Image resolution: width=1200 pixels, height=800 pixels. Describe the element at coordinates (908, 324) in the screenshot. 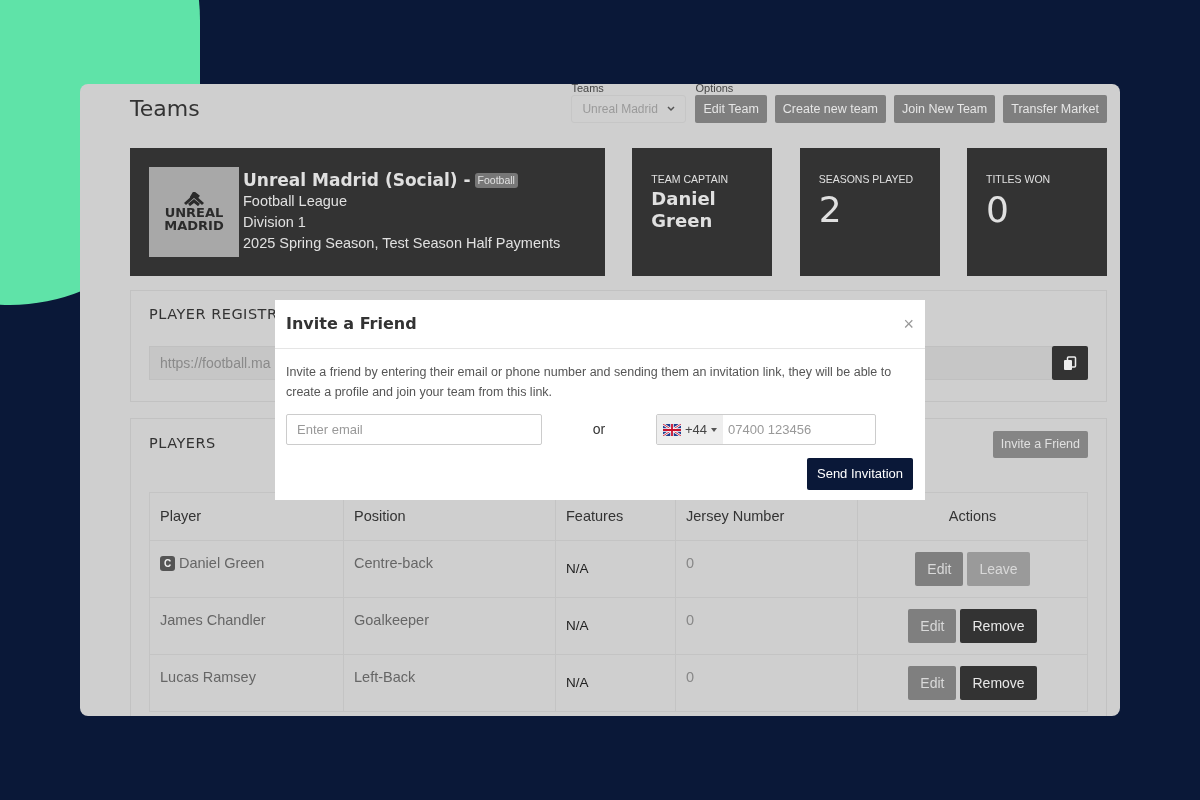

I see `close-button: ×` at that location.